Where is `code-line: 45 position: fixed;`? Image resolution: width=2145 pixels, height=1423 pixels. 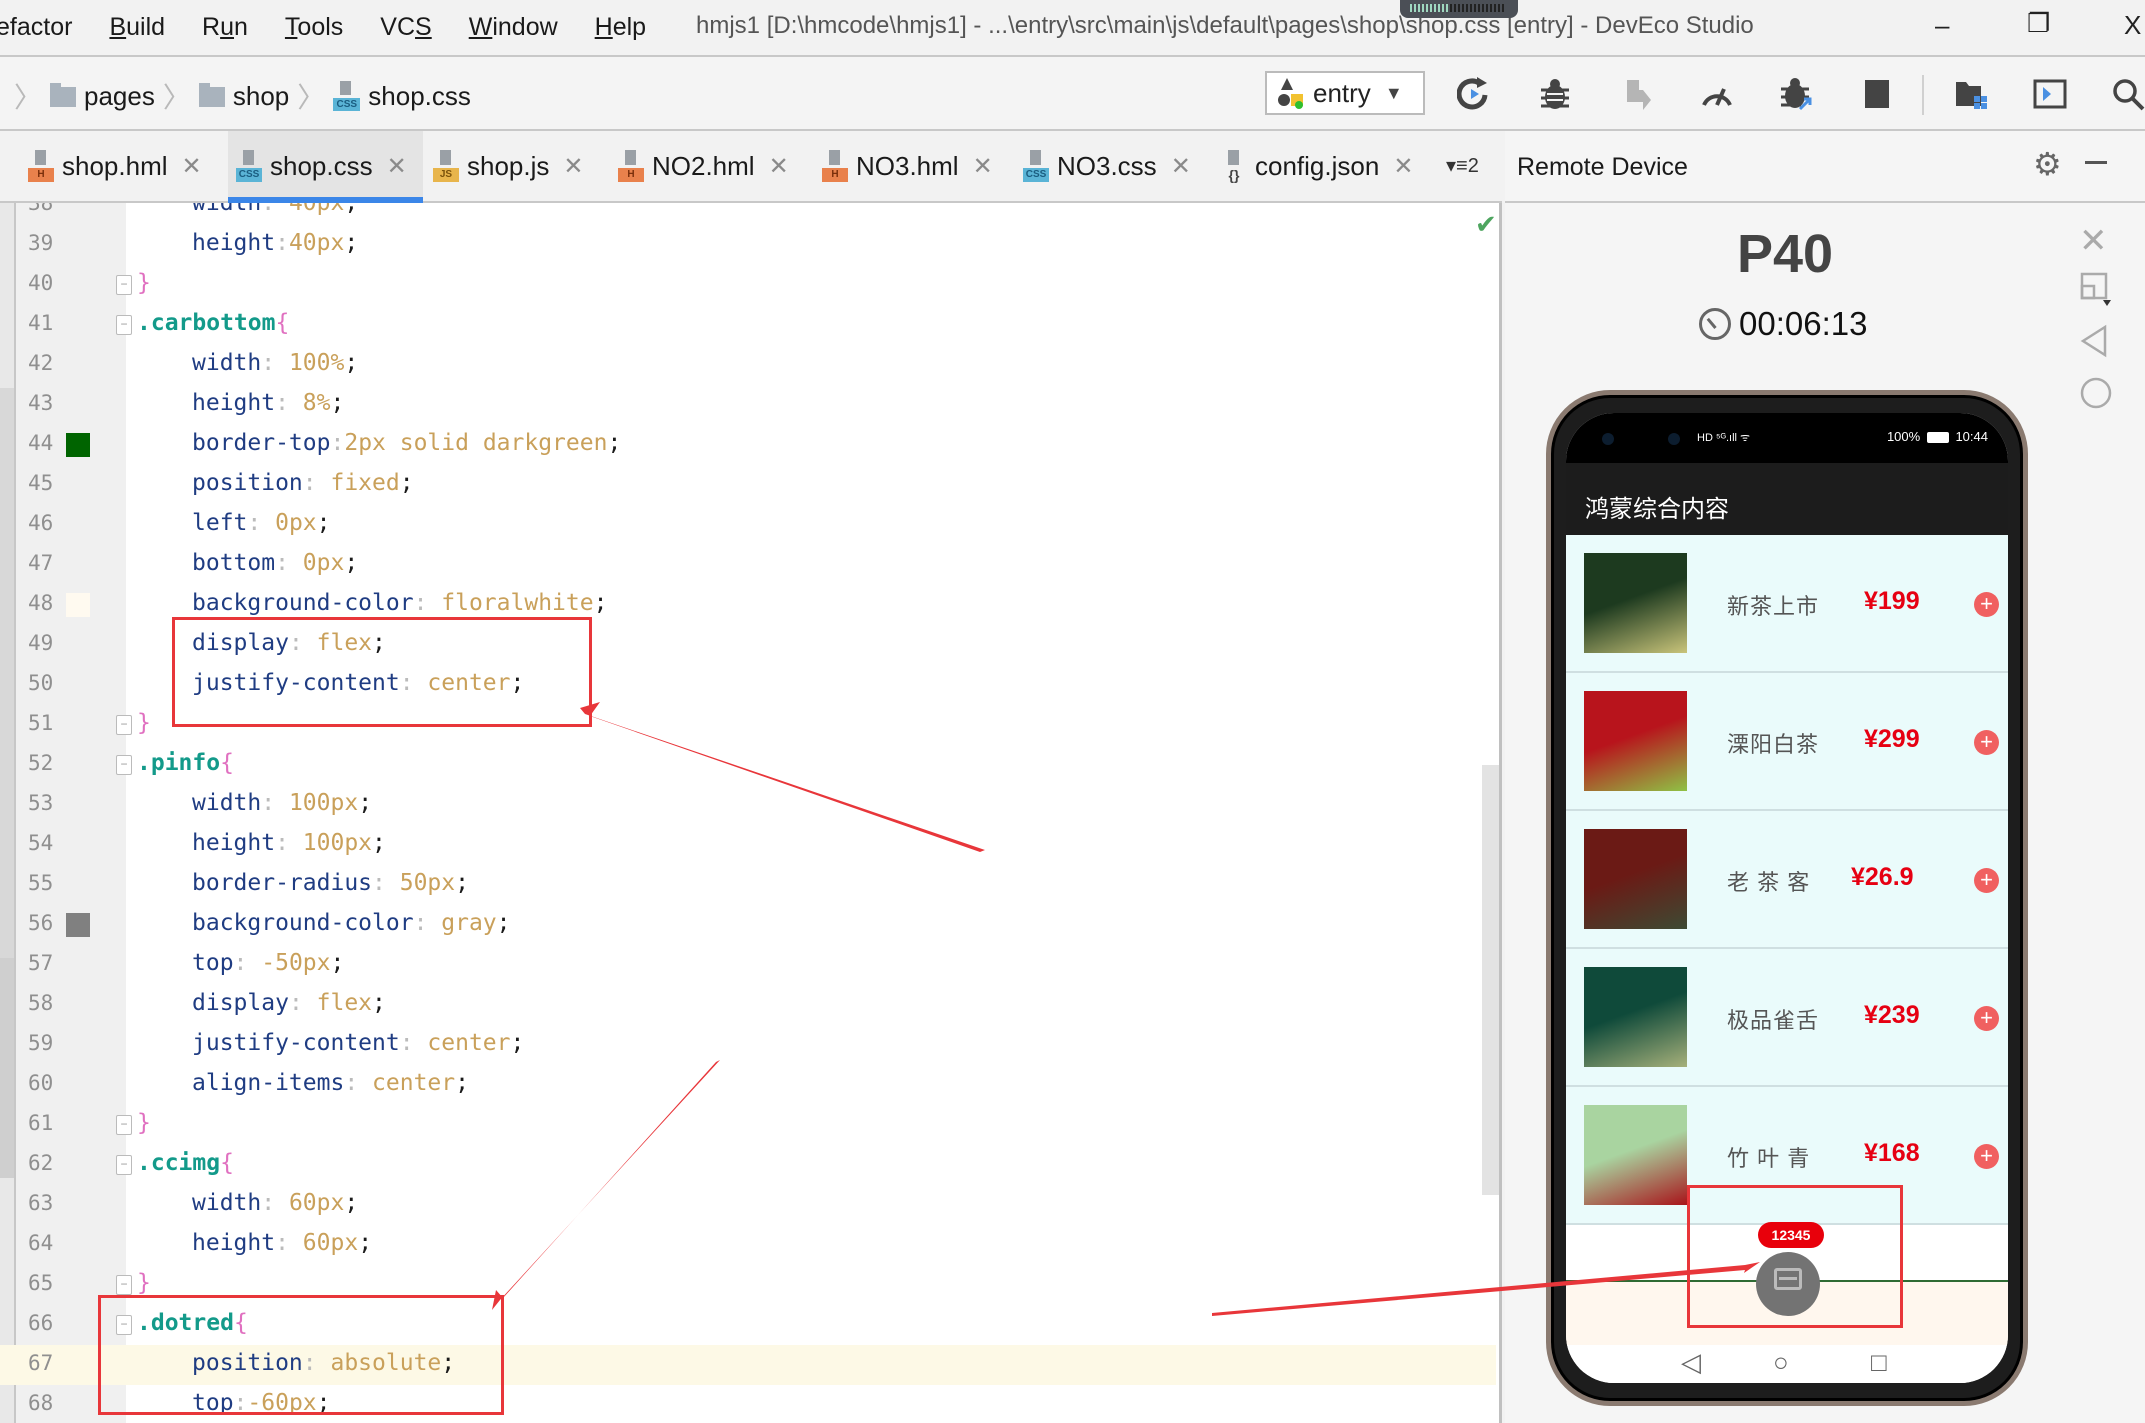 code-line: 45 position: fixed; is located at coordinates (748, 485).